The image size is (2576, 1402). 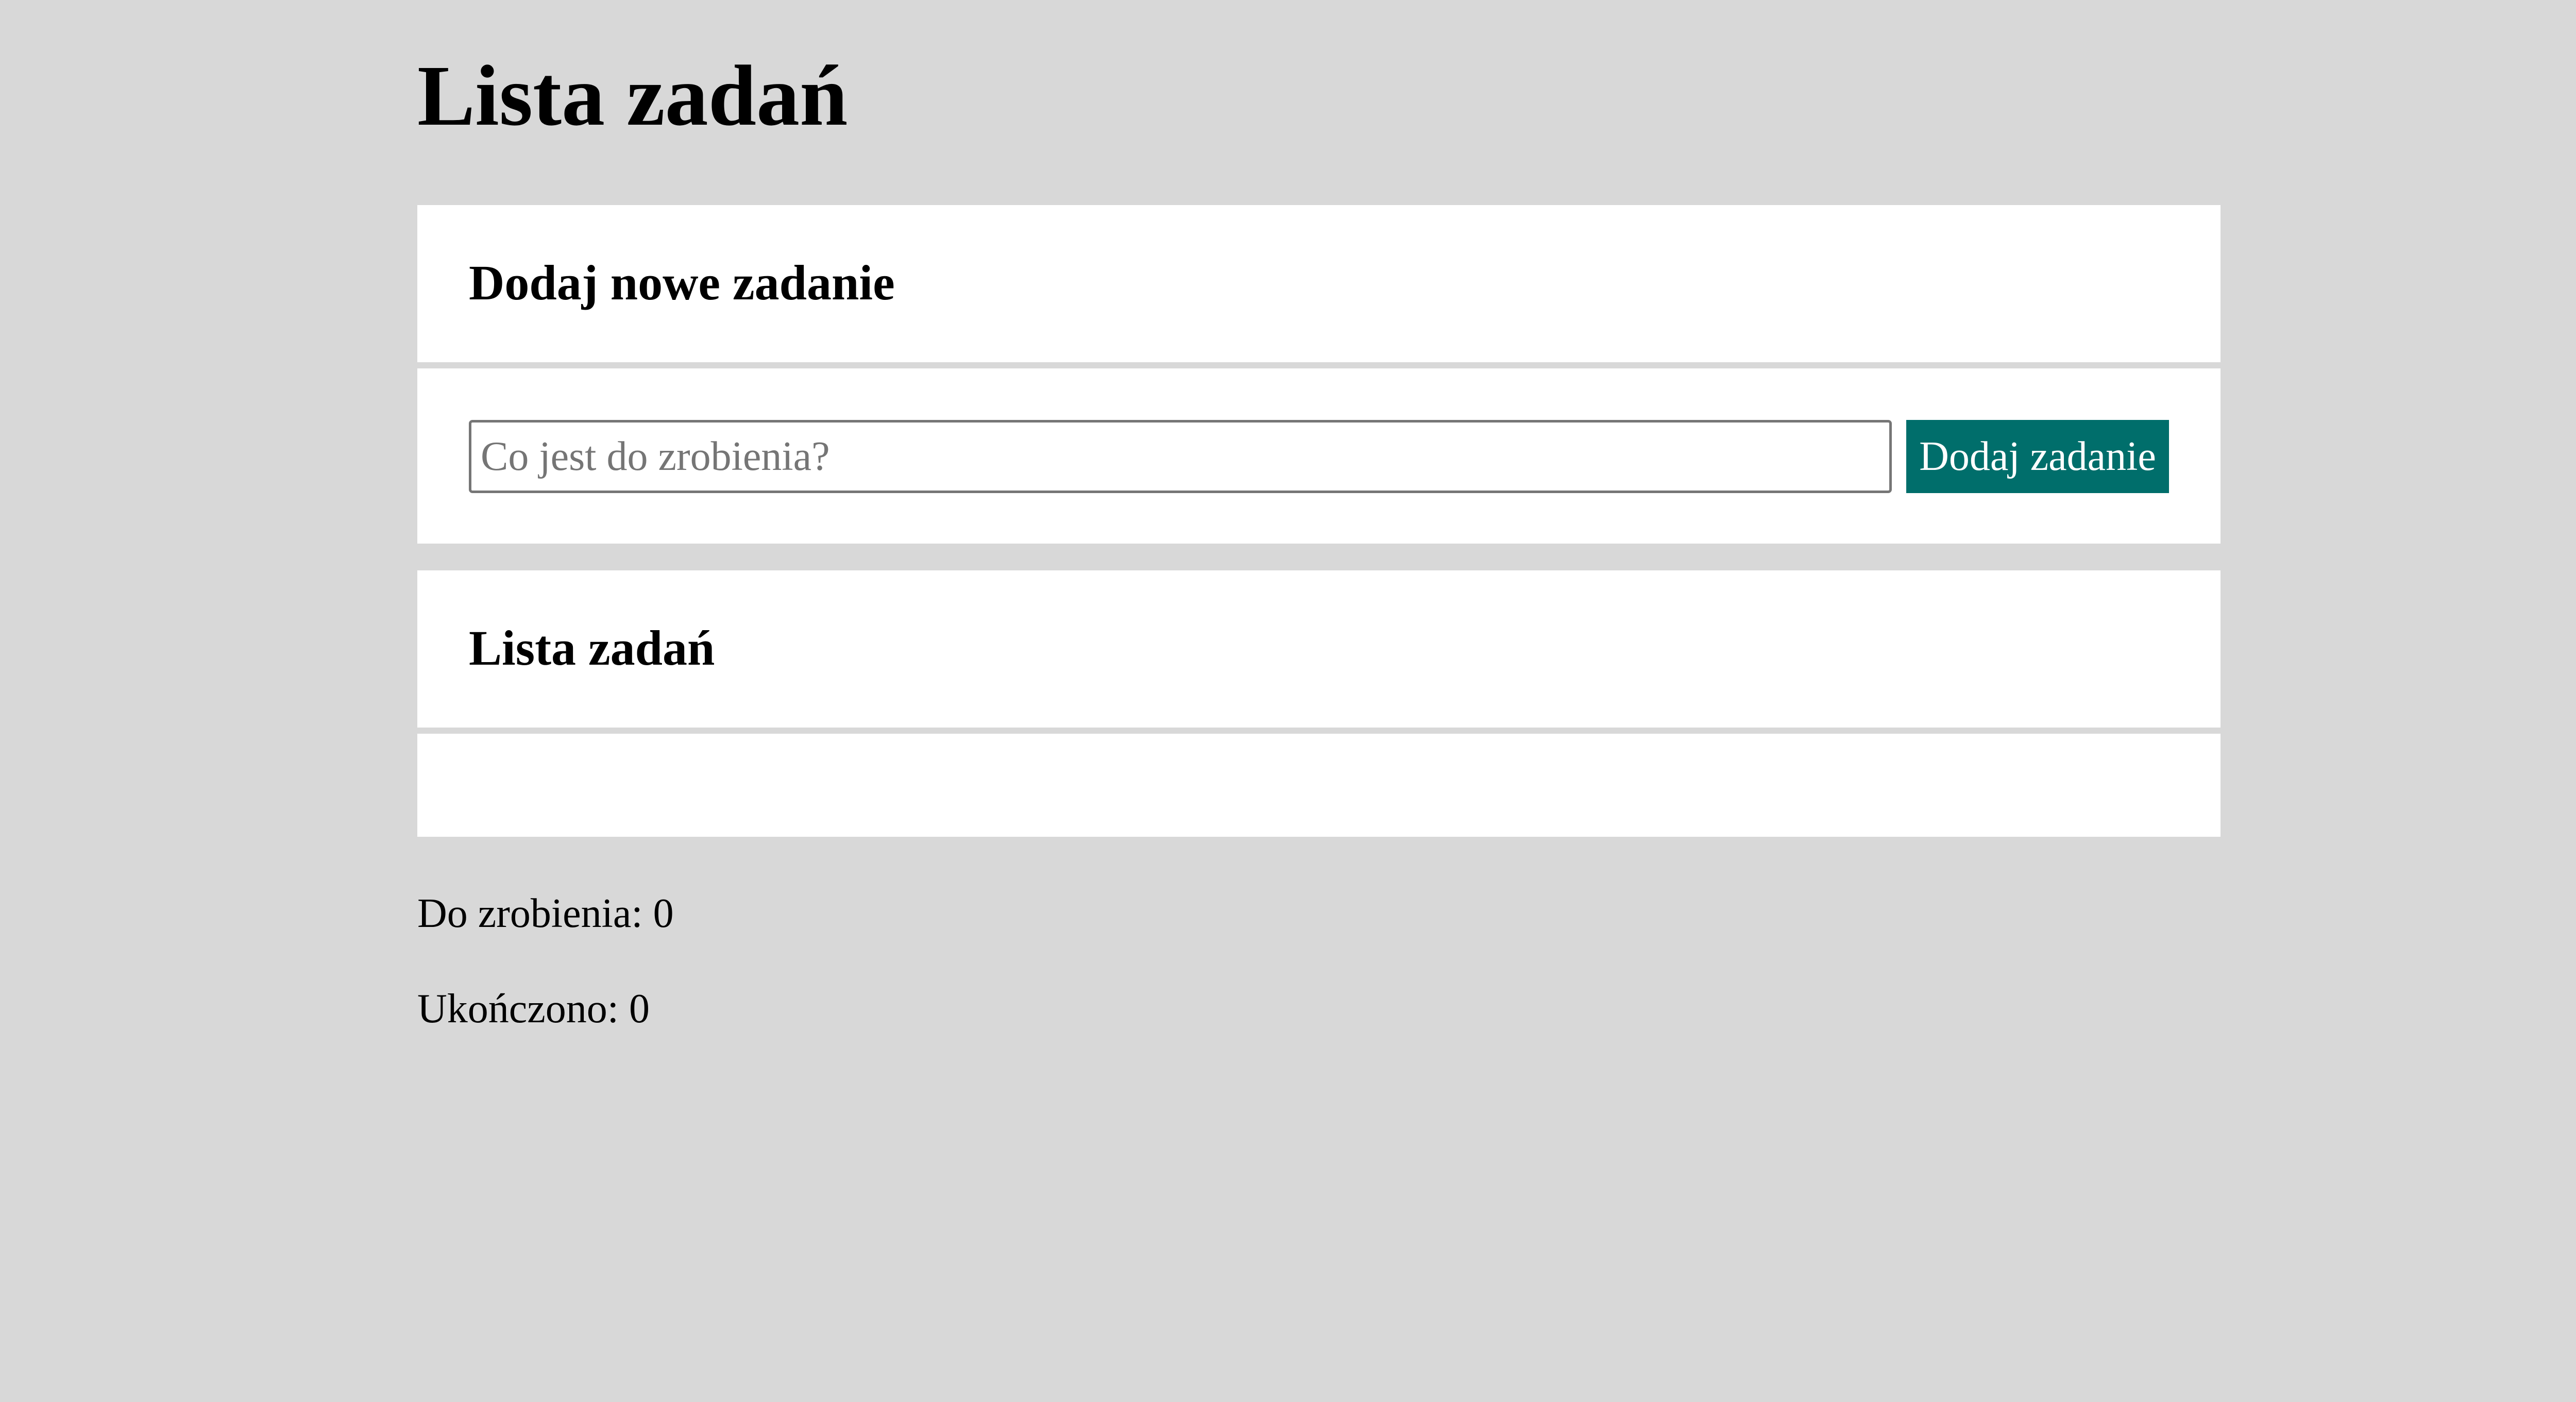 What do you see at coordinates (2038, 457) in the screenshot?
I see `add-task-button: Dodaj zadanie` at bounding box center [2038, 457].